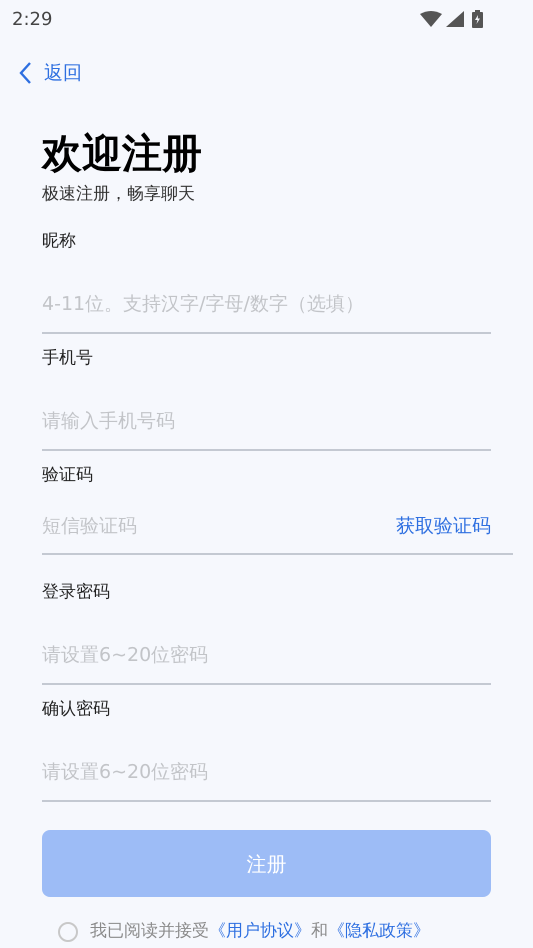  What do you see at coordinates (59, 241) in the screenshot?
I see `field-label: 昵称` at bounding box center [59, 241].